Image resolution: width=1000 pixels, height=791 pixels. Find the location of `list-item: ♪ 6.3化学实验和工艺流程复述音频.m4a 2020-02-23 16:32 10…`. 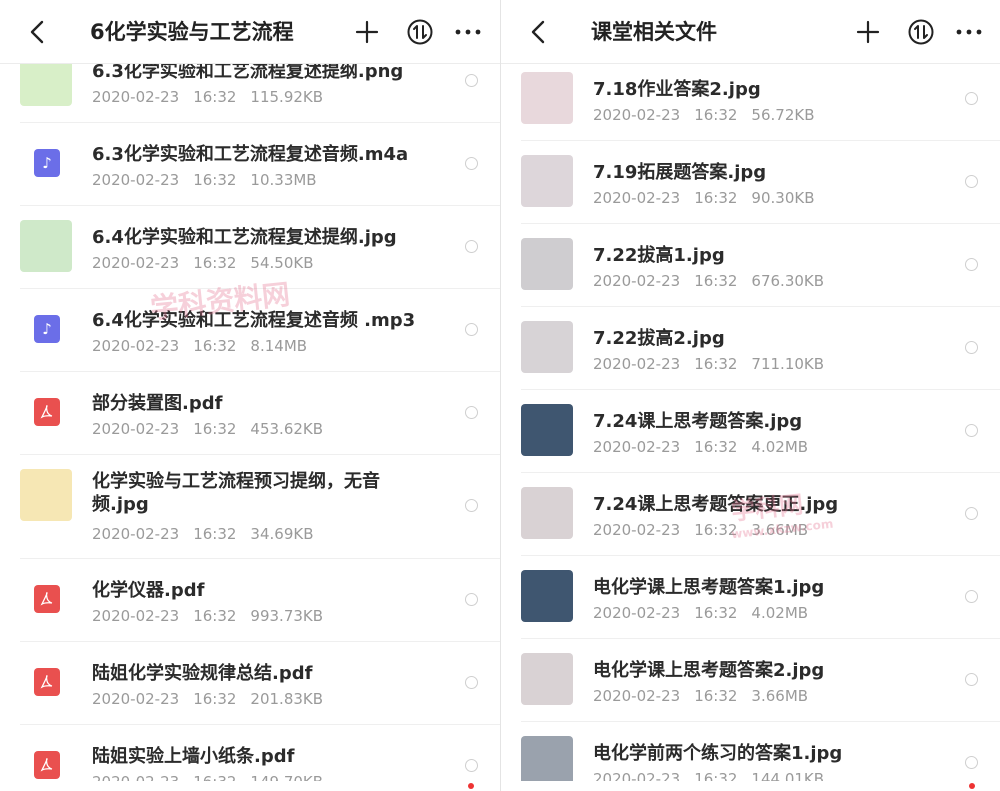

list-item: ♪ 6.3化学实验和工艺流程复述音频.m4a 2020-02-23 16:32 10… is located at coordinates (260, 164).